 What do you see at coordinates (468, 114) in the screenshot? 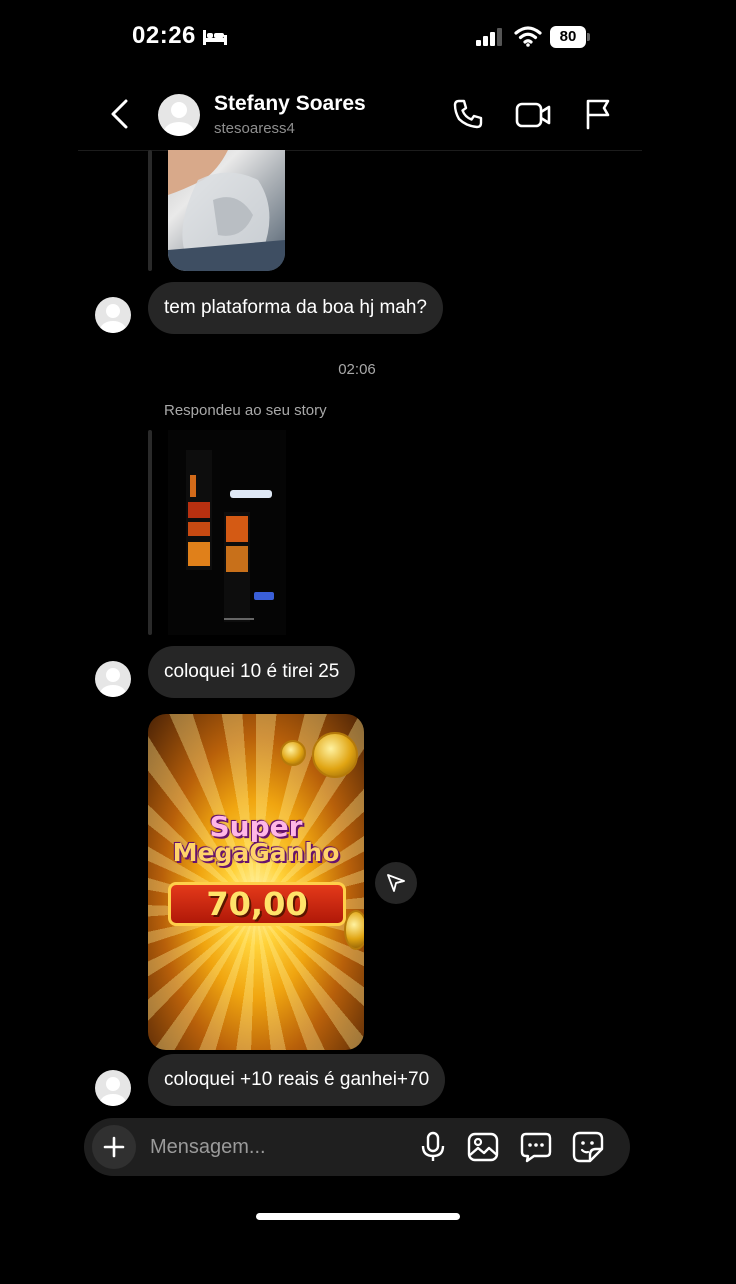
I see `phone-icon` at bounding box center [468, 114].